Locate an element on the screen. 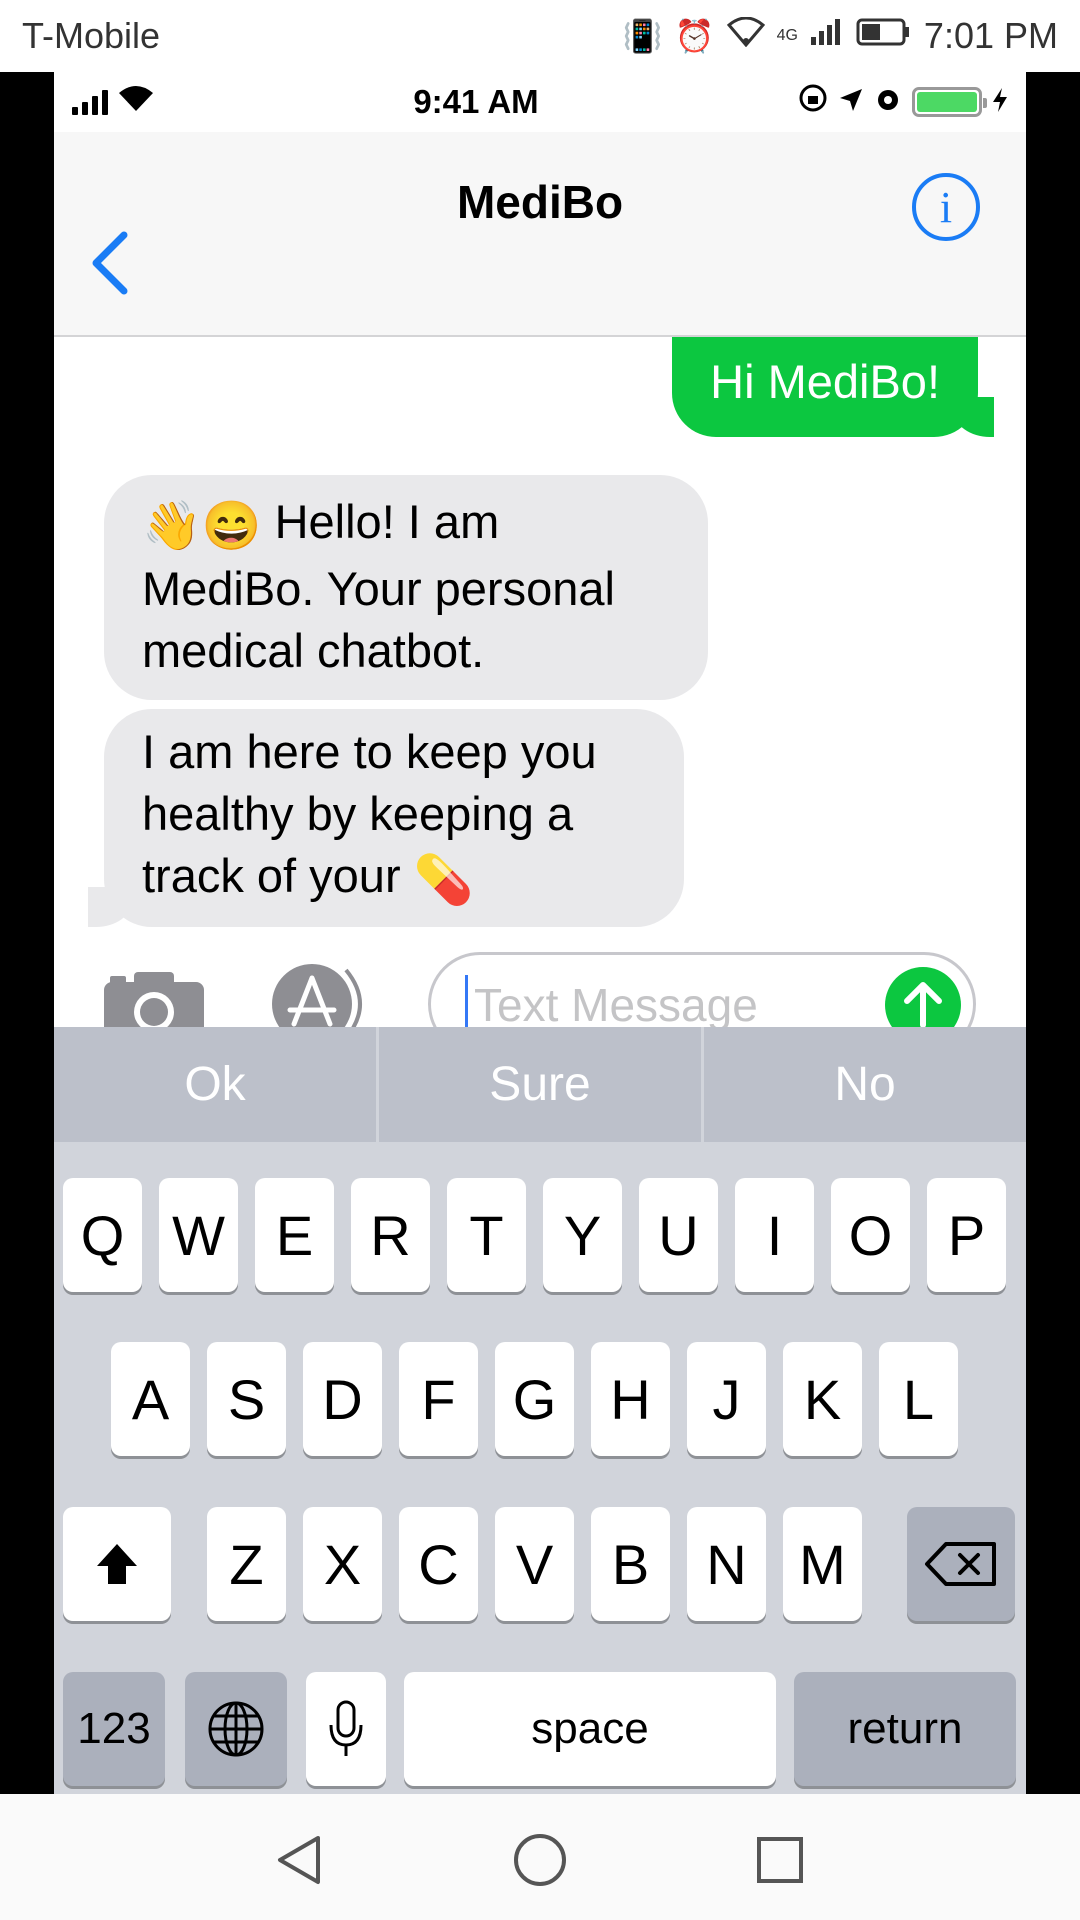 The image size is (1080, 1920). info-icon: i is located at coordinates (946, 207).